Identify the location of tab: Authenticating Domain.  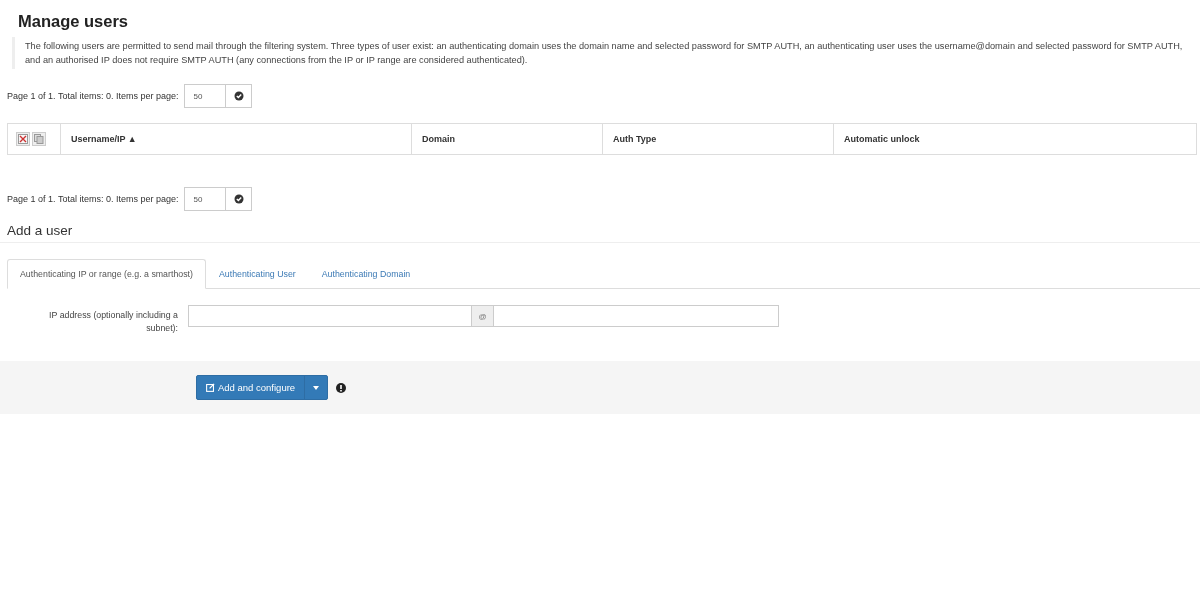
(366, 274).